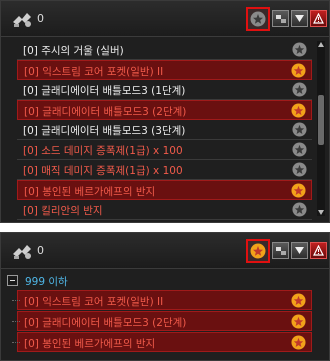 This screenshot has height=361, width=330. Describe the element at coordinates (104, 91) in the screenshot. I see `item-label: [0] 글래디에이터 배틀모드3 (1단계)` at that location.